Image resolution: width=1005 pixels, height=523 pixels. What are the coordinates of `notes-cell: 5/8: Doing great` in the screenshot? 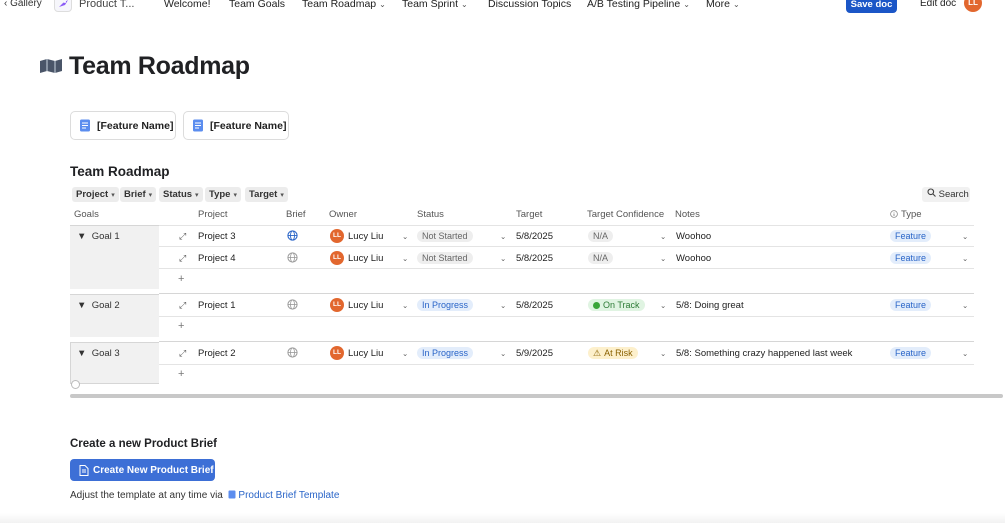 It's located at (710, 305).